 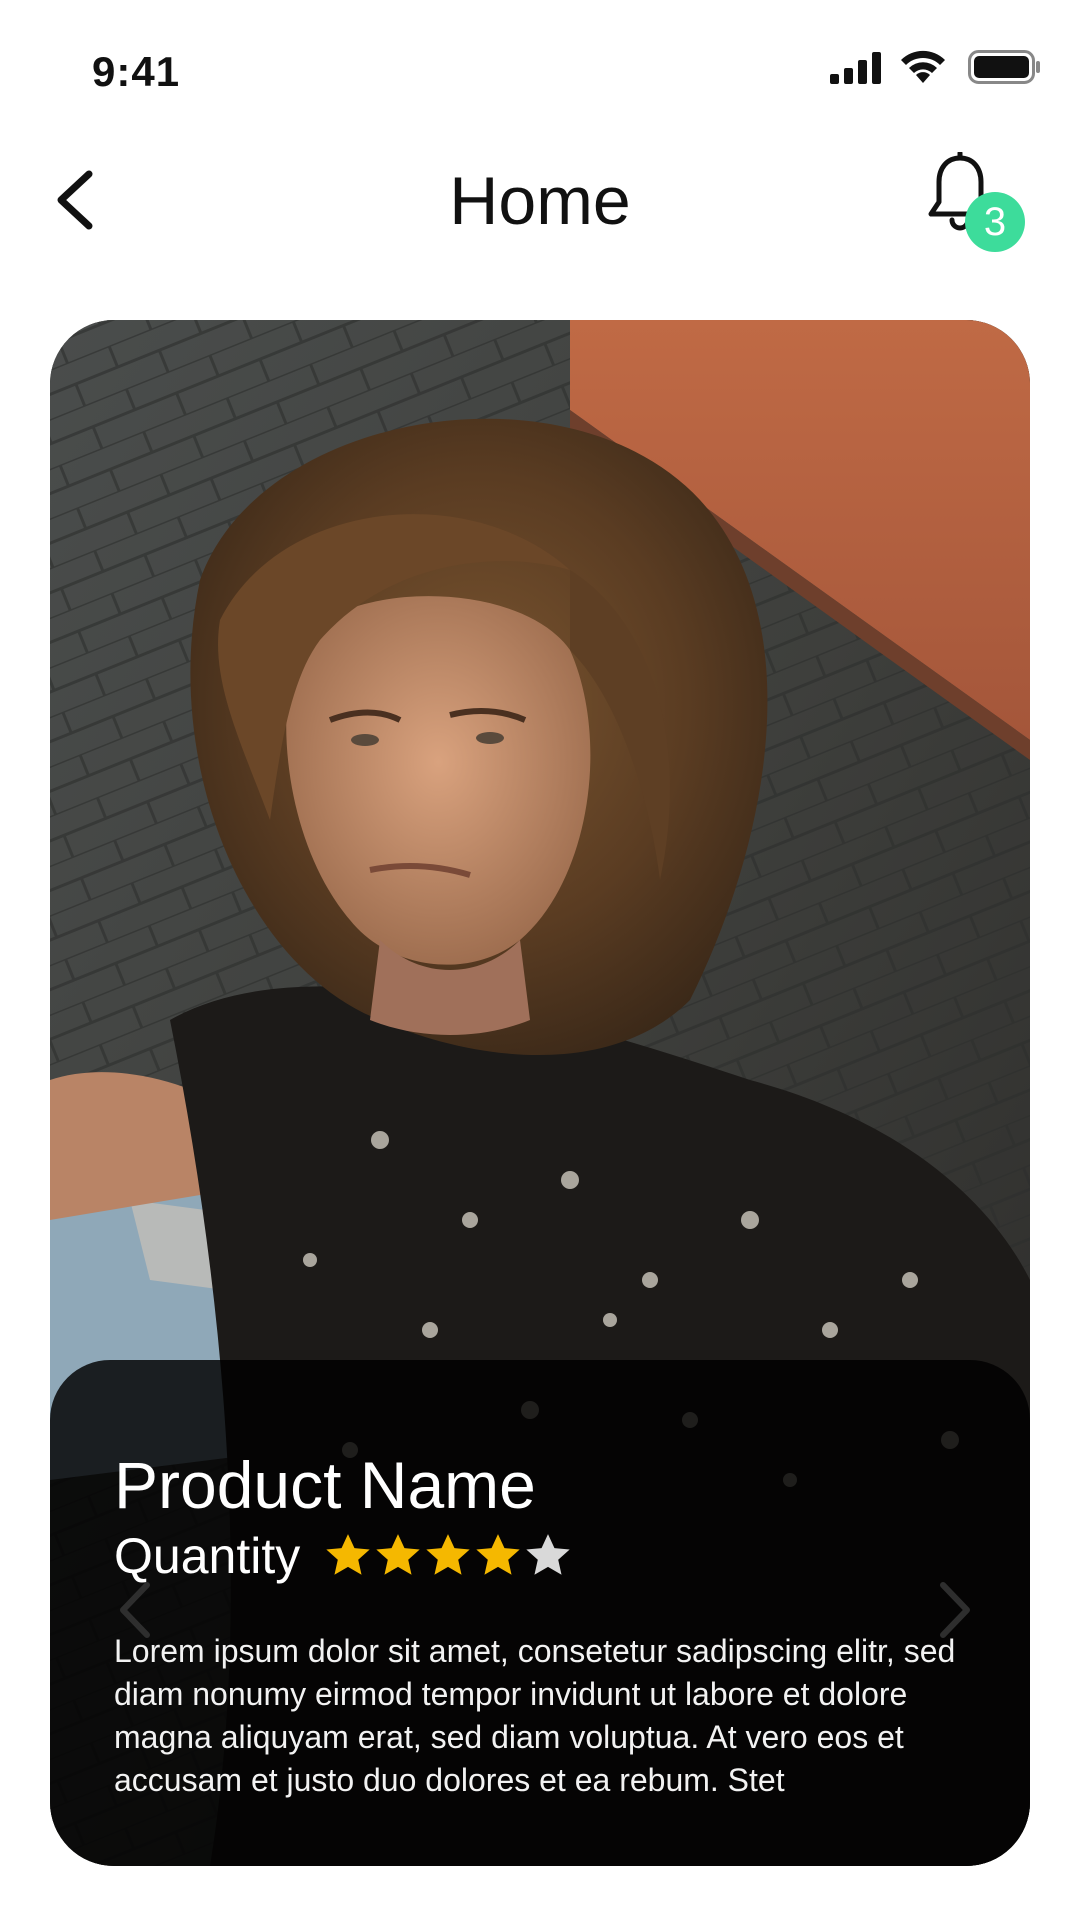 I want to click on notifications-button: 3, so click(x=975, y=202).